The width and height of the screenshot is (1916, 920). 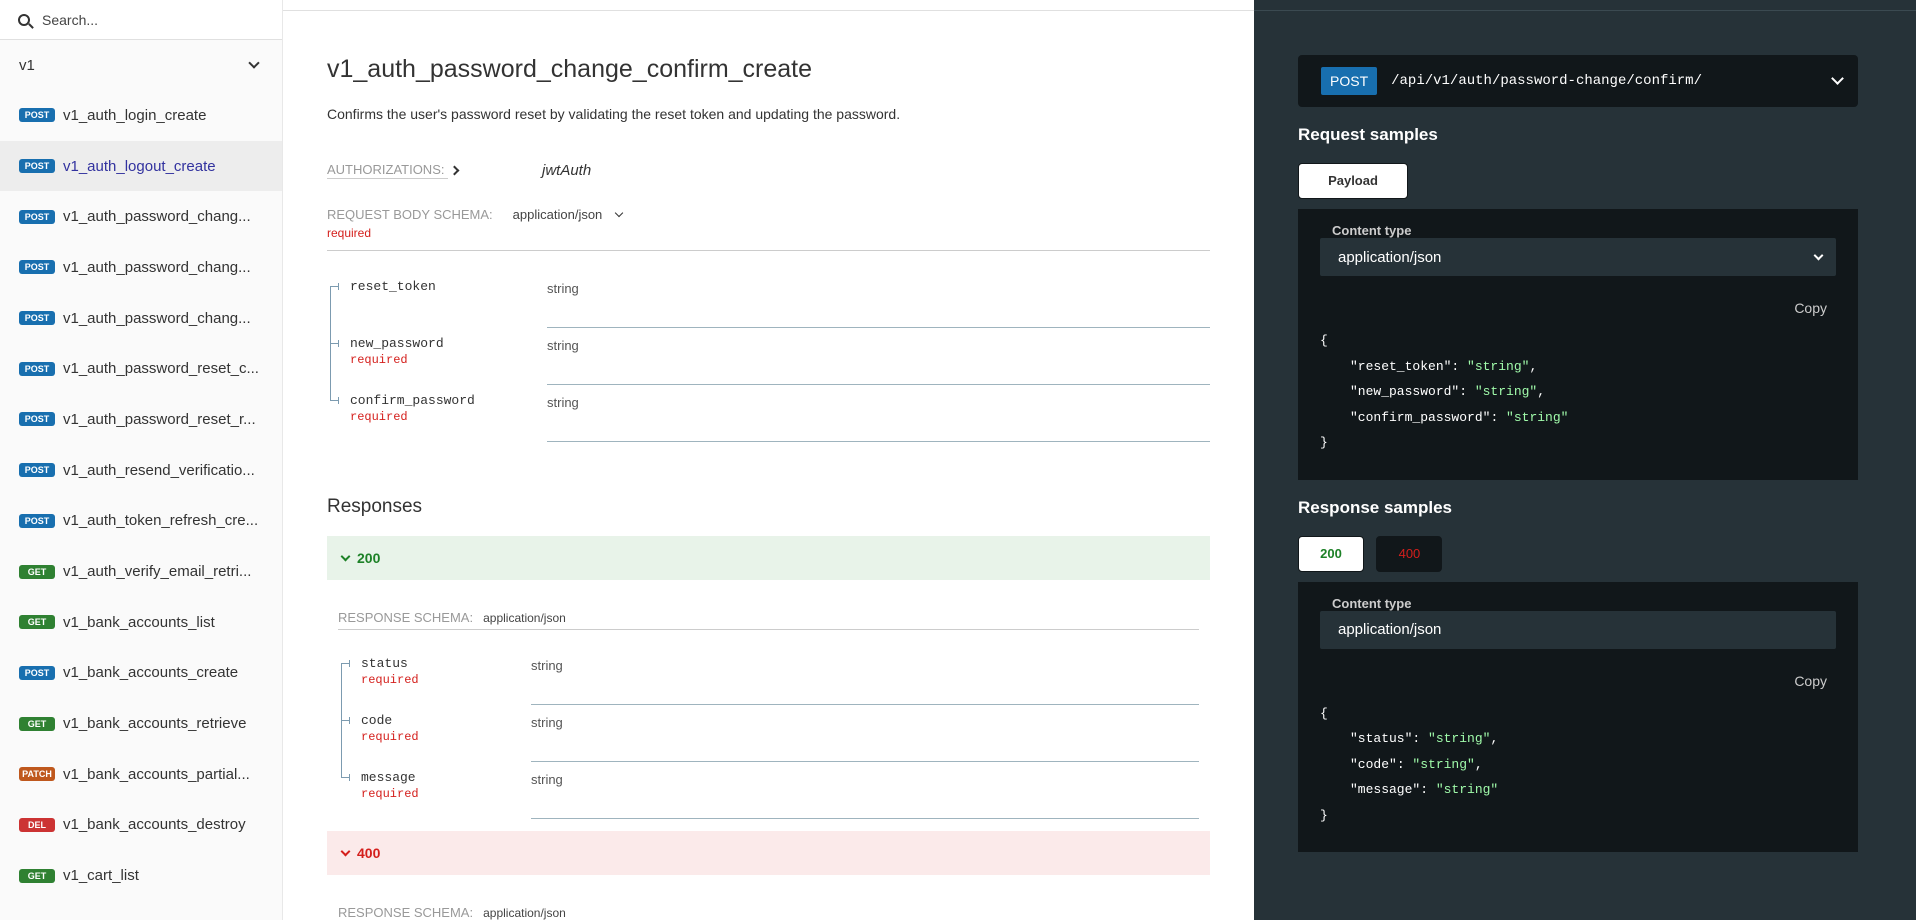 What do you see at coordinates (1578, 367) in the screenshot?
I see `json-line: "reset_token": "string",` at bounding box center [1578, 367].